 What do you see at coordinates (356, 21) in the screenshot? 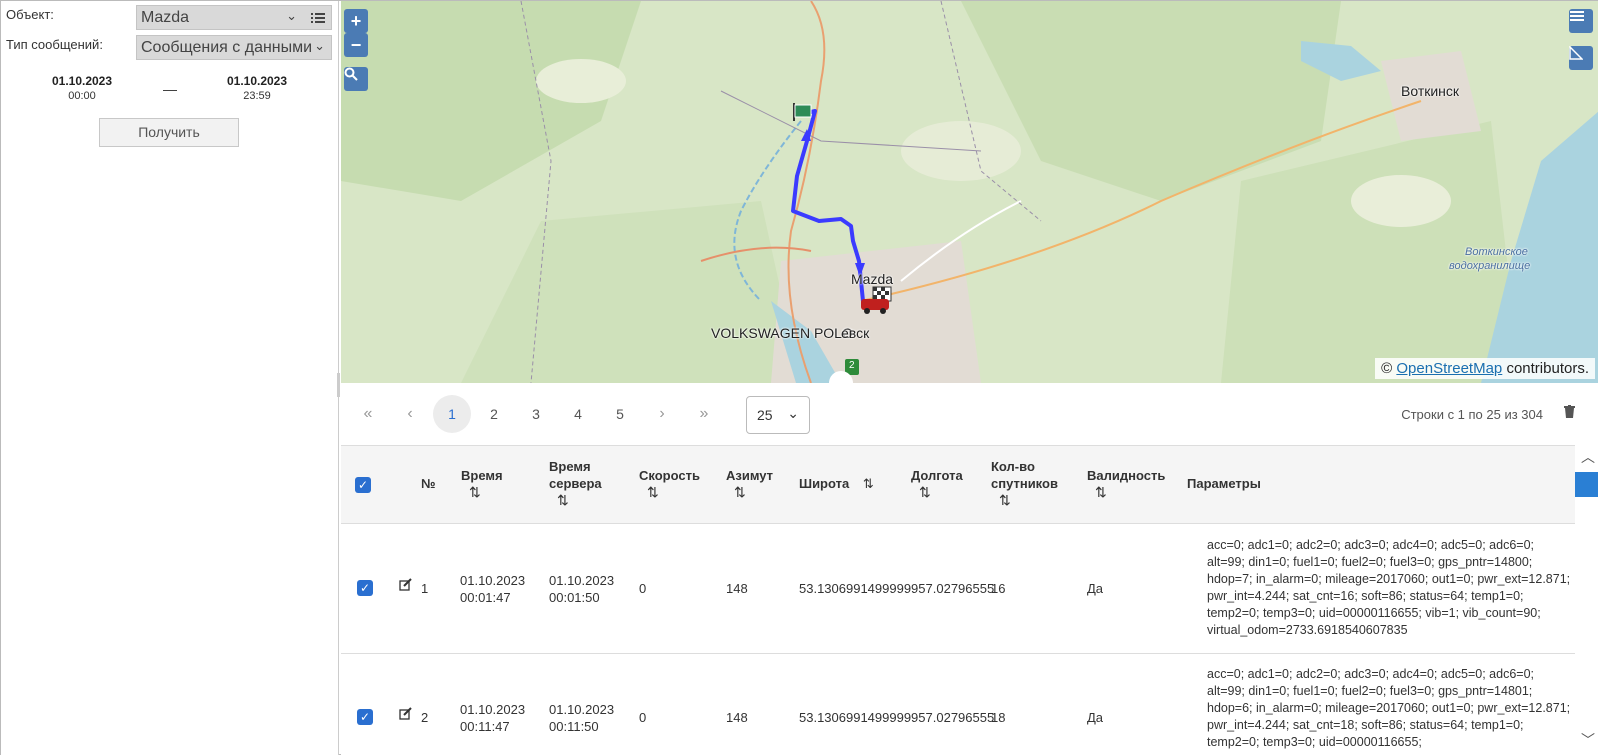
I see `zoom-in-button: +` at bounding box center [356, 21].